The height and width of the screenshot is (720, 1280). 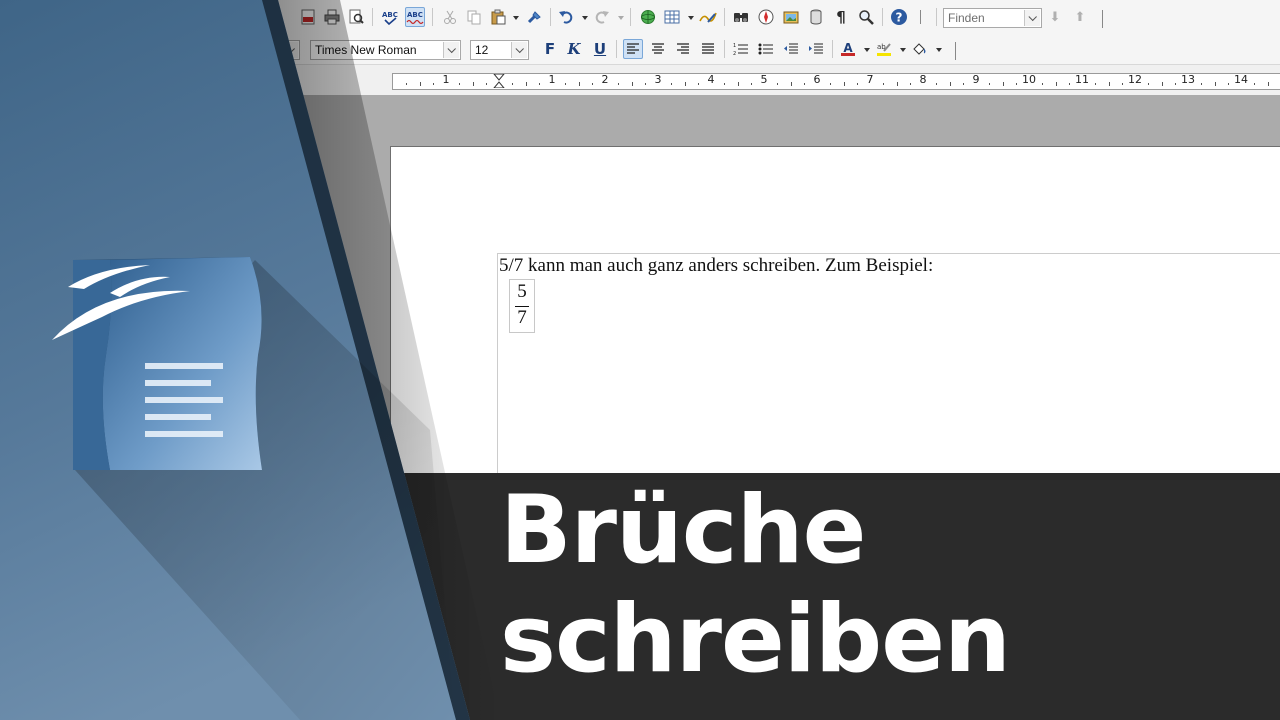 What do you see at coordinates (658, 49) in the screenshot?
I see `align-center-icon` at bounding box center [658, 49].